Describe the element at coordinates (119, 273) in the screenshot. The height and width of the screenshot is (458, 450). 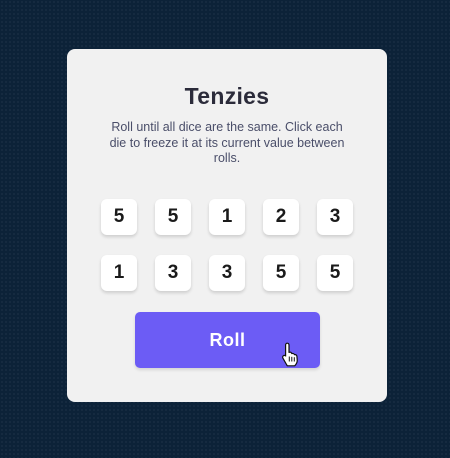
I see `die-6: 1` at that location.